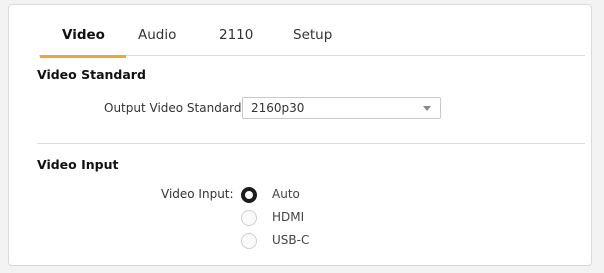 The width and height of the screenshot is (604, 273). I want to click on output-video-standard-select: 2160p30, so click(341, 108).